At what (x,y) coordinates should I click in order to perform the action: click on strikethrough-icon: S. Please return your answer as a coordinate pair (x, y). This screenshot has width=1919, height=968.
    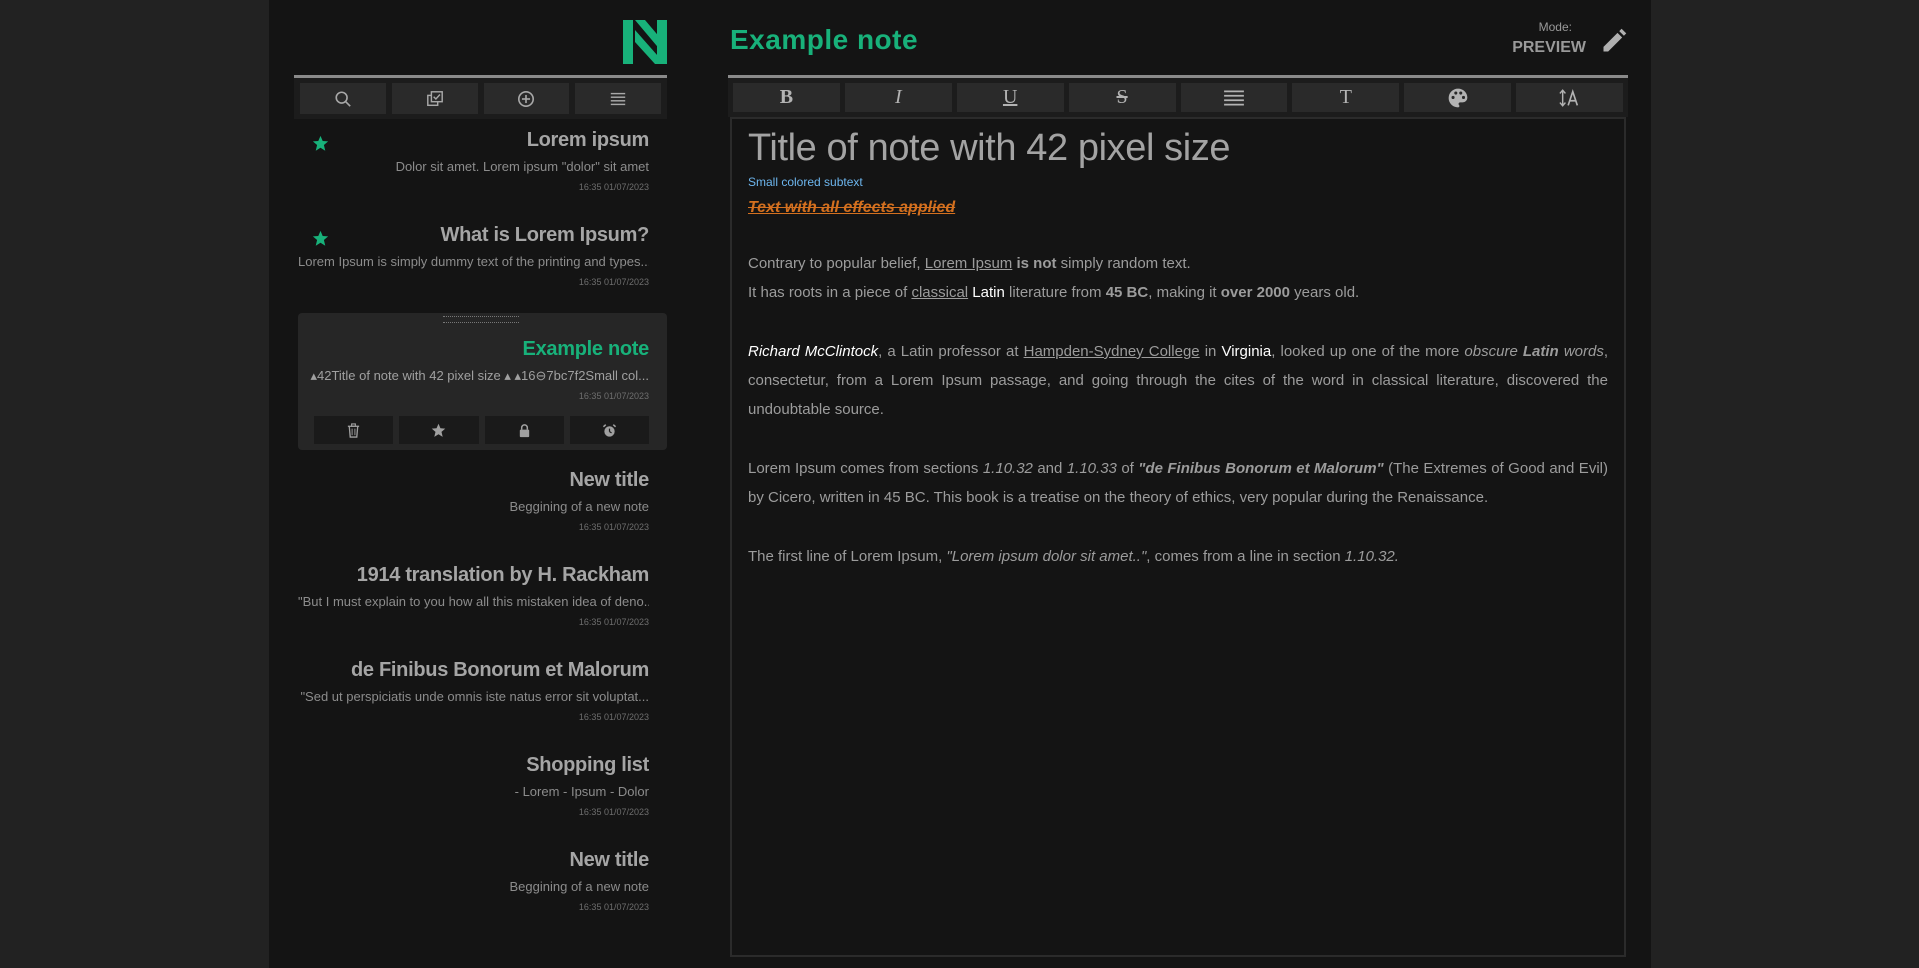
    Looking at the image, I should click on (1122, 97).